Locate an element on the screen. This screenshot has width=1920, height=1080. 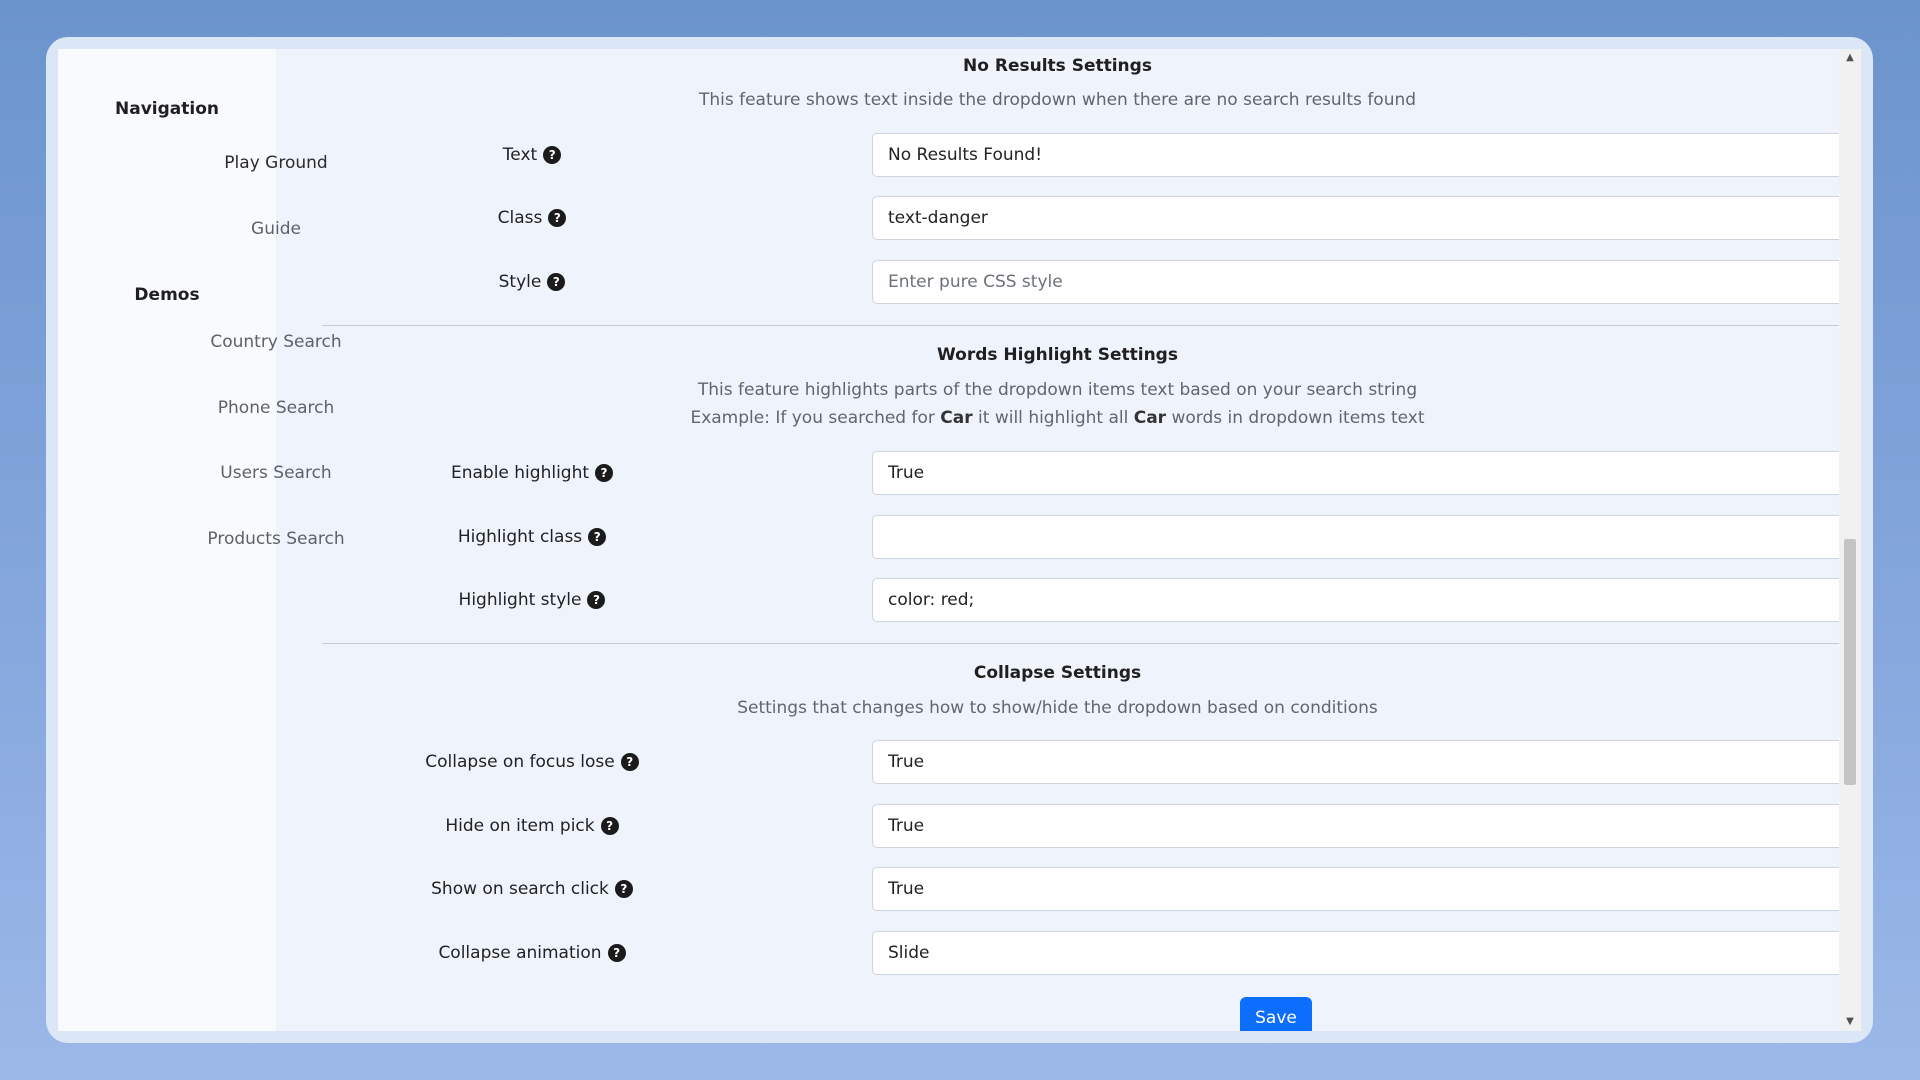
highlight-class-input is located at coordinates (1358, 537).